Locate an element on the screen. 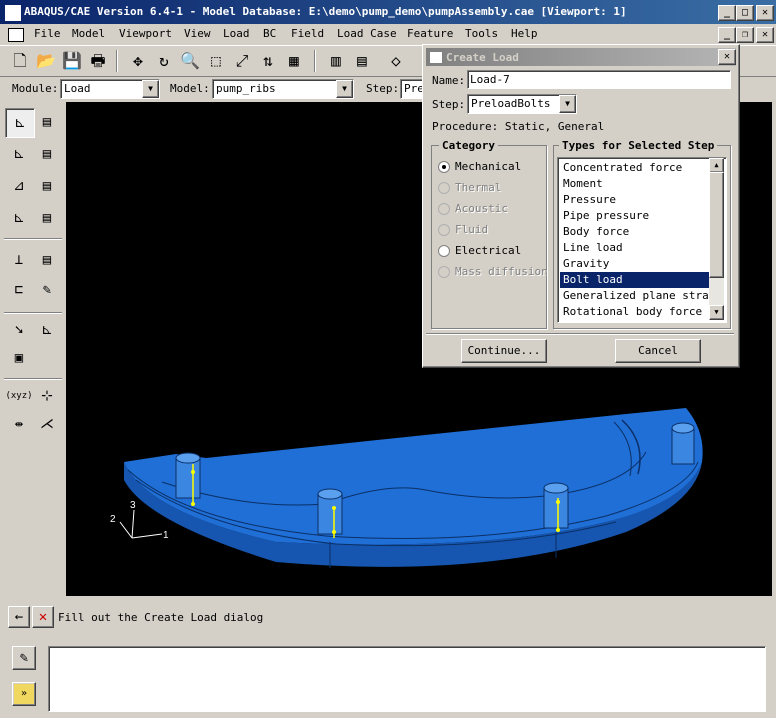 The height and width of the screenshot is (718, 776). scroll-up-icon: ▲ is located at coordinates (716, 165).